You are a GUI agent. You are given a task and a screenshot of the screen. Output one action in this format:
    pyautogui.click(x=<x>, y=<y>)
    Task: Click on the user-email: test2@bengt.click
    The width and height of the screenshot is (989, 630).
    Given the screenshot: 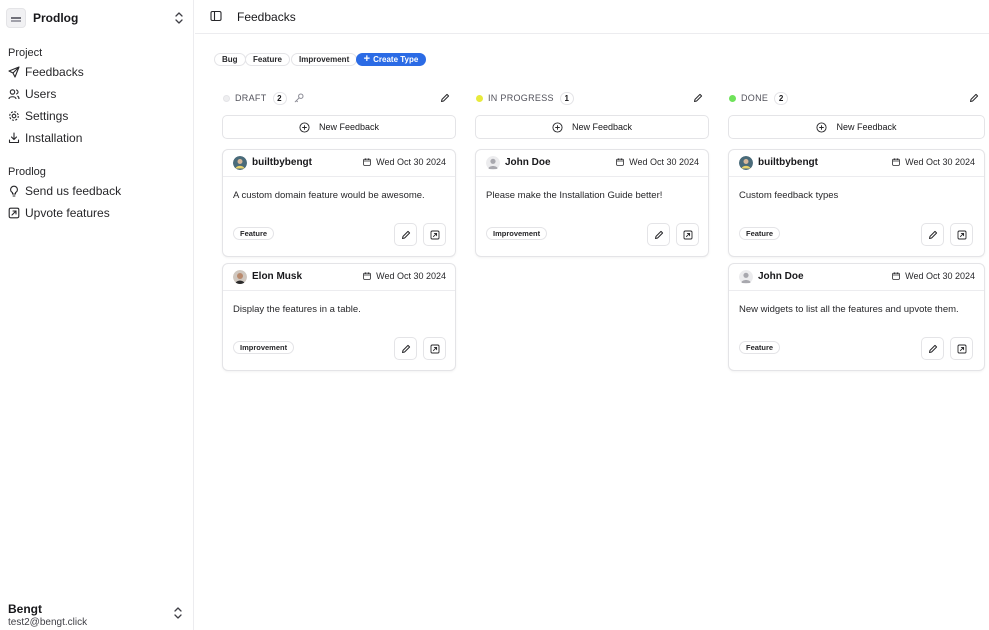 What is the action you would take?
    pyautogui.click(x=47, y=622)
    